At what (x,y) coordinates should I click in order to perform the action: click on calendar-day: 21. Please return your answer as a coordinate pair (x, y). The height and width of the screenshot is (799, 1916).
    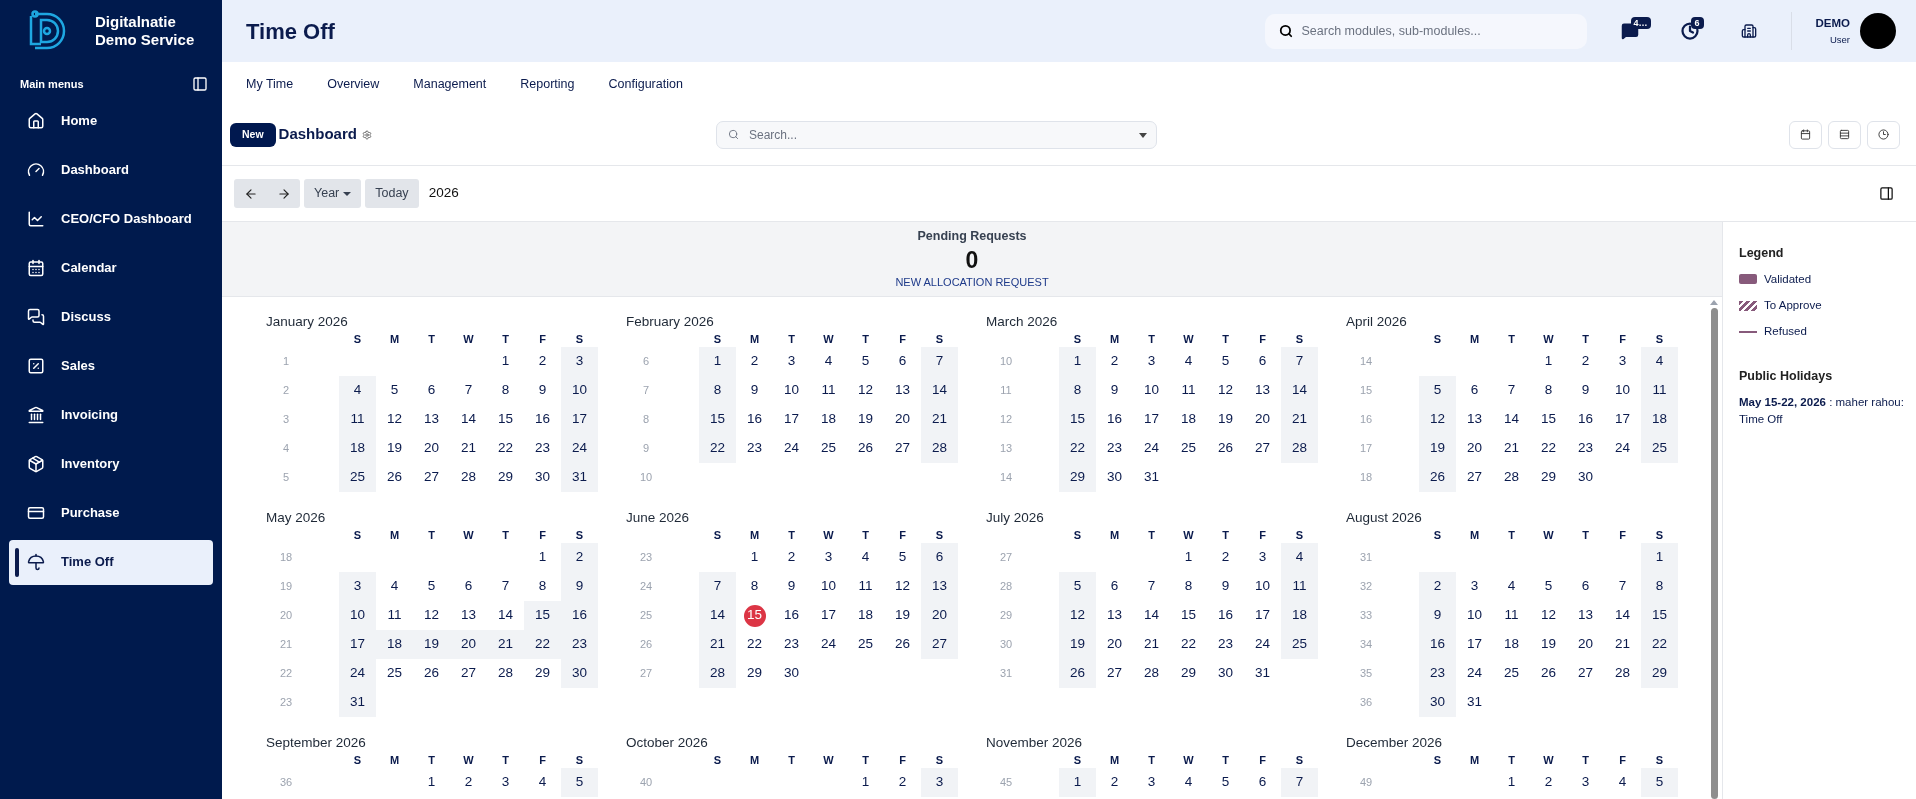
    Looking at the image, I should click on (468, 448).